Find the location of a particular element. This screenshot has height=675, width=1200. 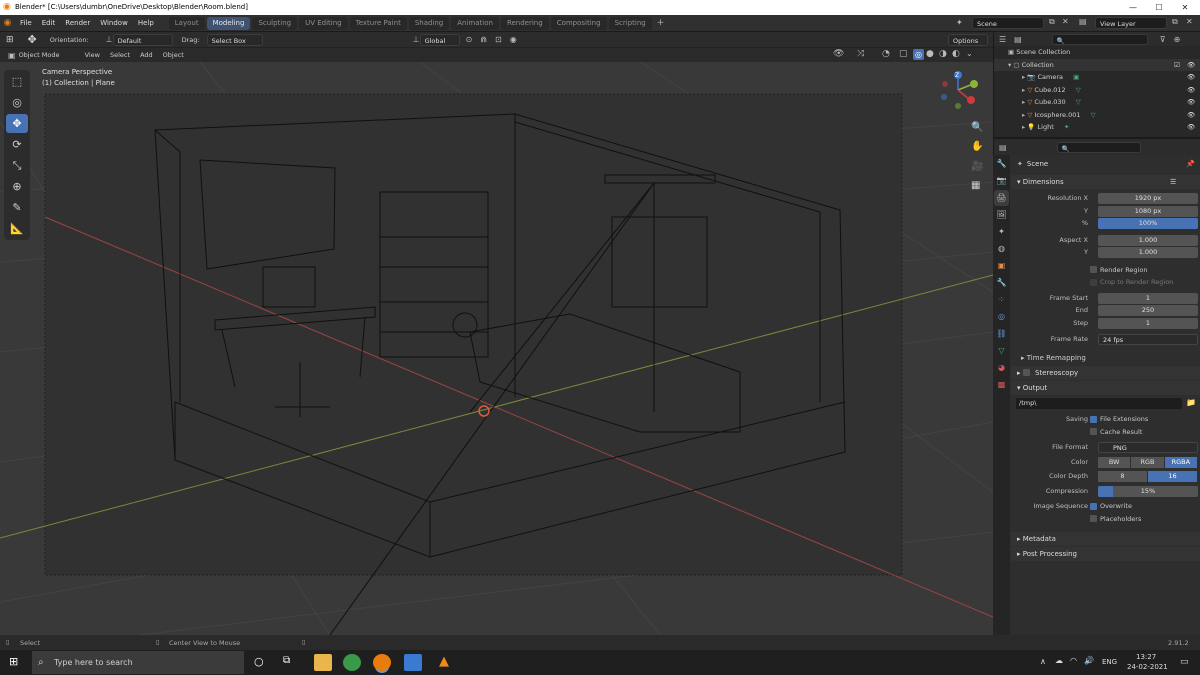

rendered-shading-icon: ◐ is located at coordinates (956, 54).